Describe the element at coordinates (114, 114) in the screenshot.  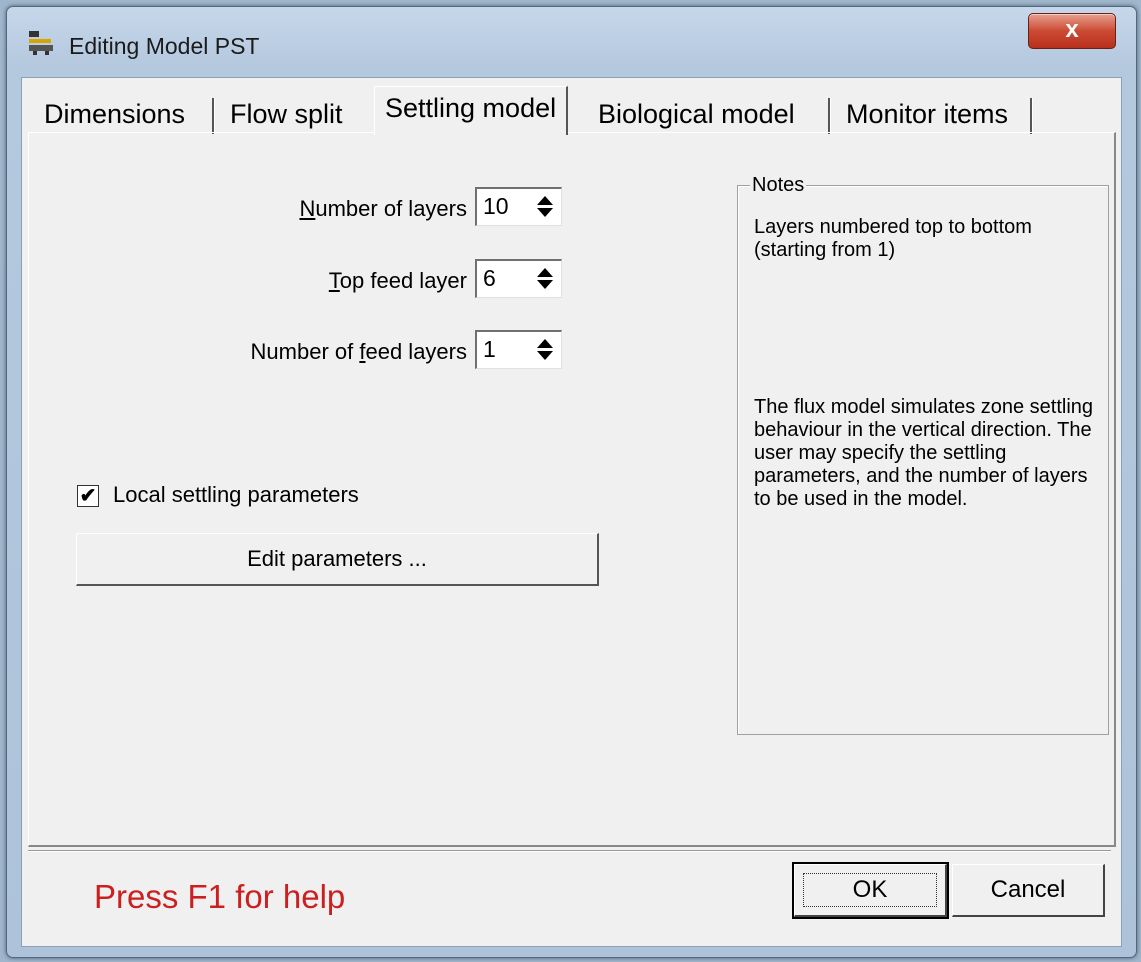
I see `tab-dimensions: Dimensions` at that location.